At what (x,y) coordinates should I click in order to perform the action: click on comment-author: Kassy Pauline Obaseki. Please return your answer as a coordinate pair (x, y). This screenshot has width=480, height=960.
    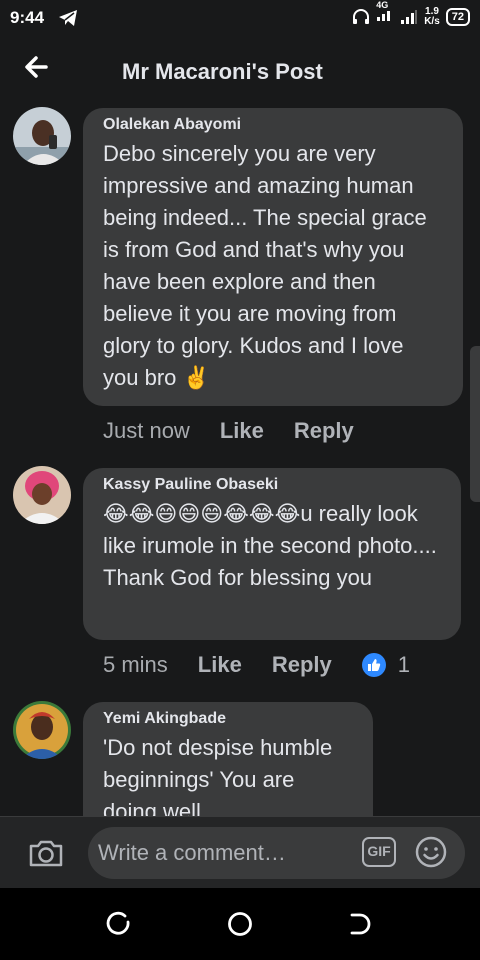
    Looking at the image, I should click on (272, 485).